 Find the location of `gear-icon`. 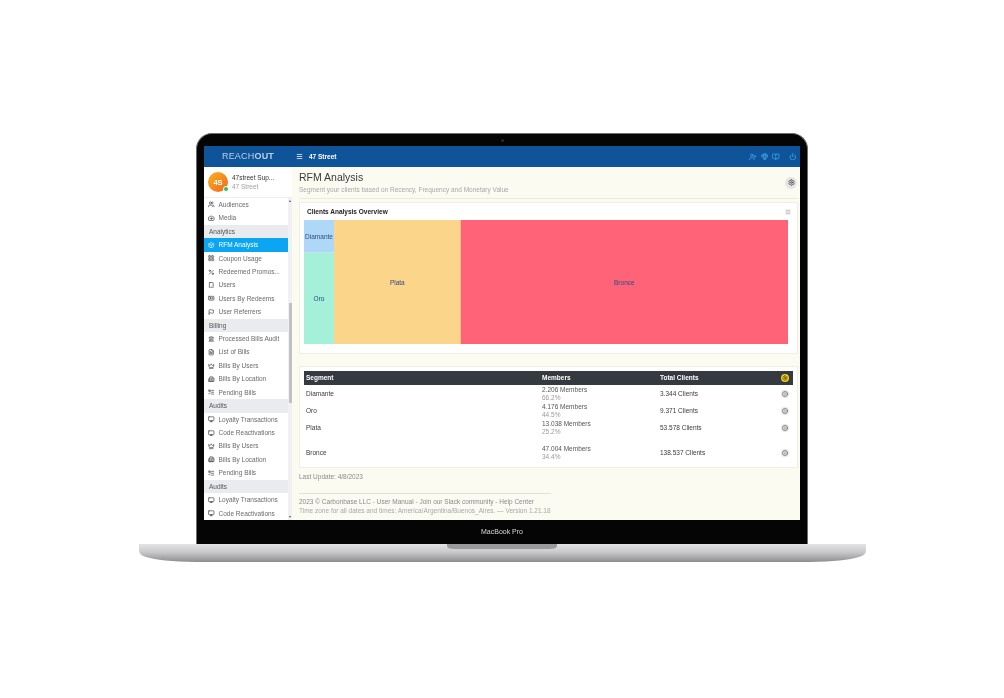

gear-icon is located at coordinates (784, 378).